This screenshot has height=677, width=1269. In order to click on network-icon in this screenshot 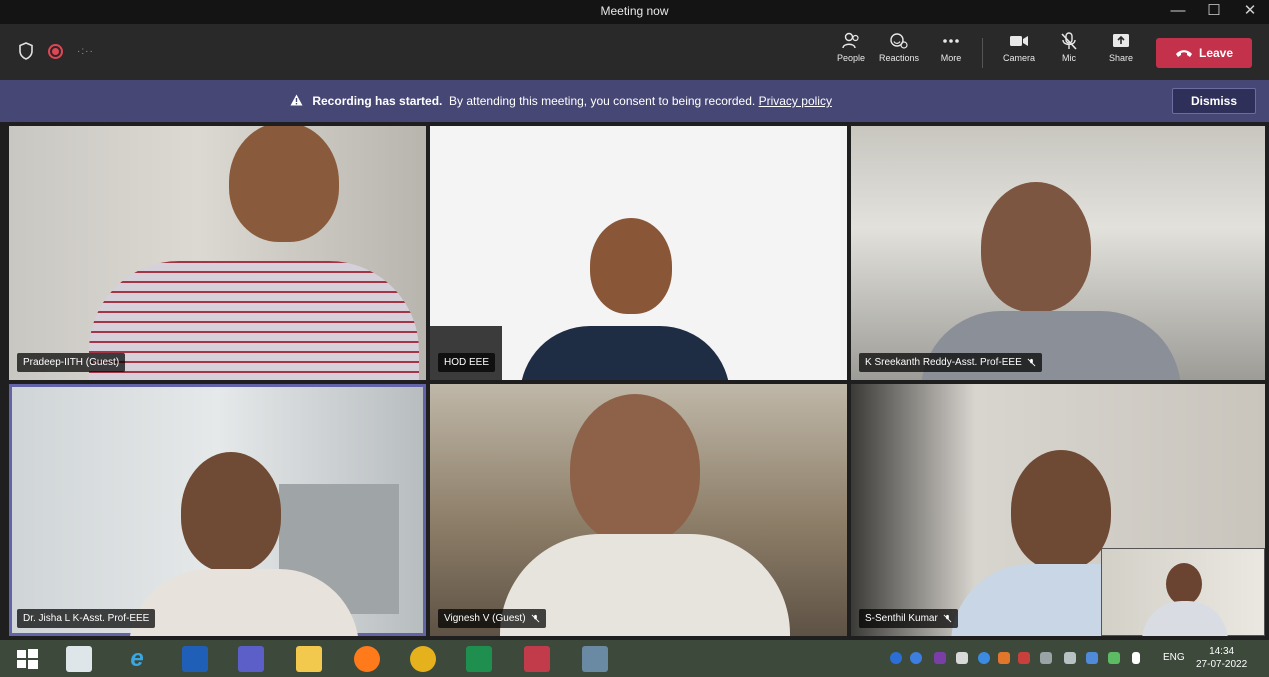, I will do `click(1070, 658)`.